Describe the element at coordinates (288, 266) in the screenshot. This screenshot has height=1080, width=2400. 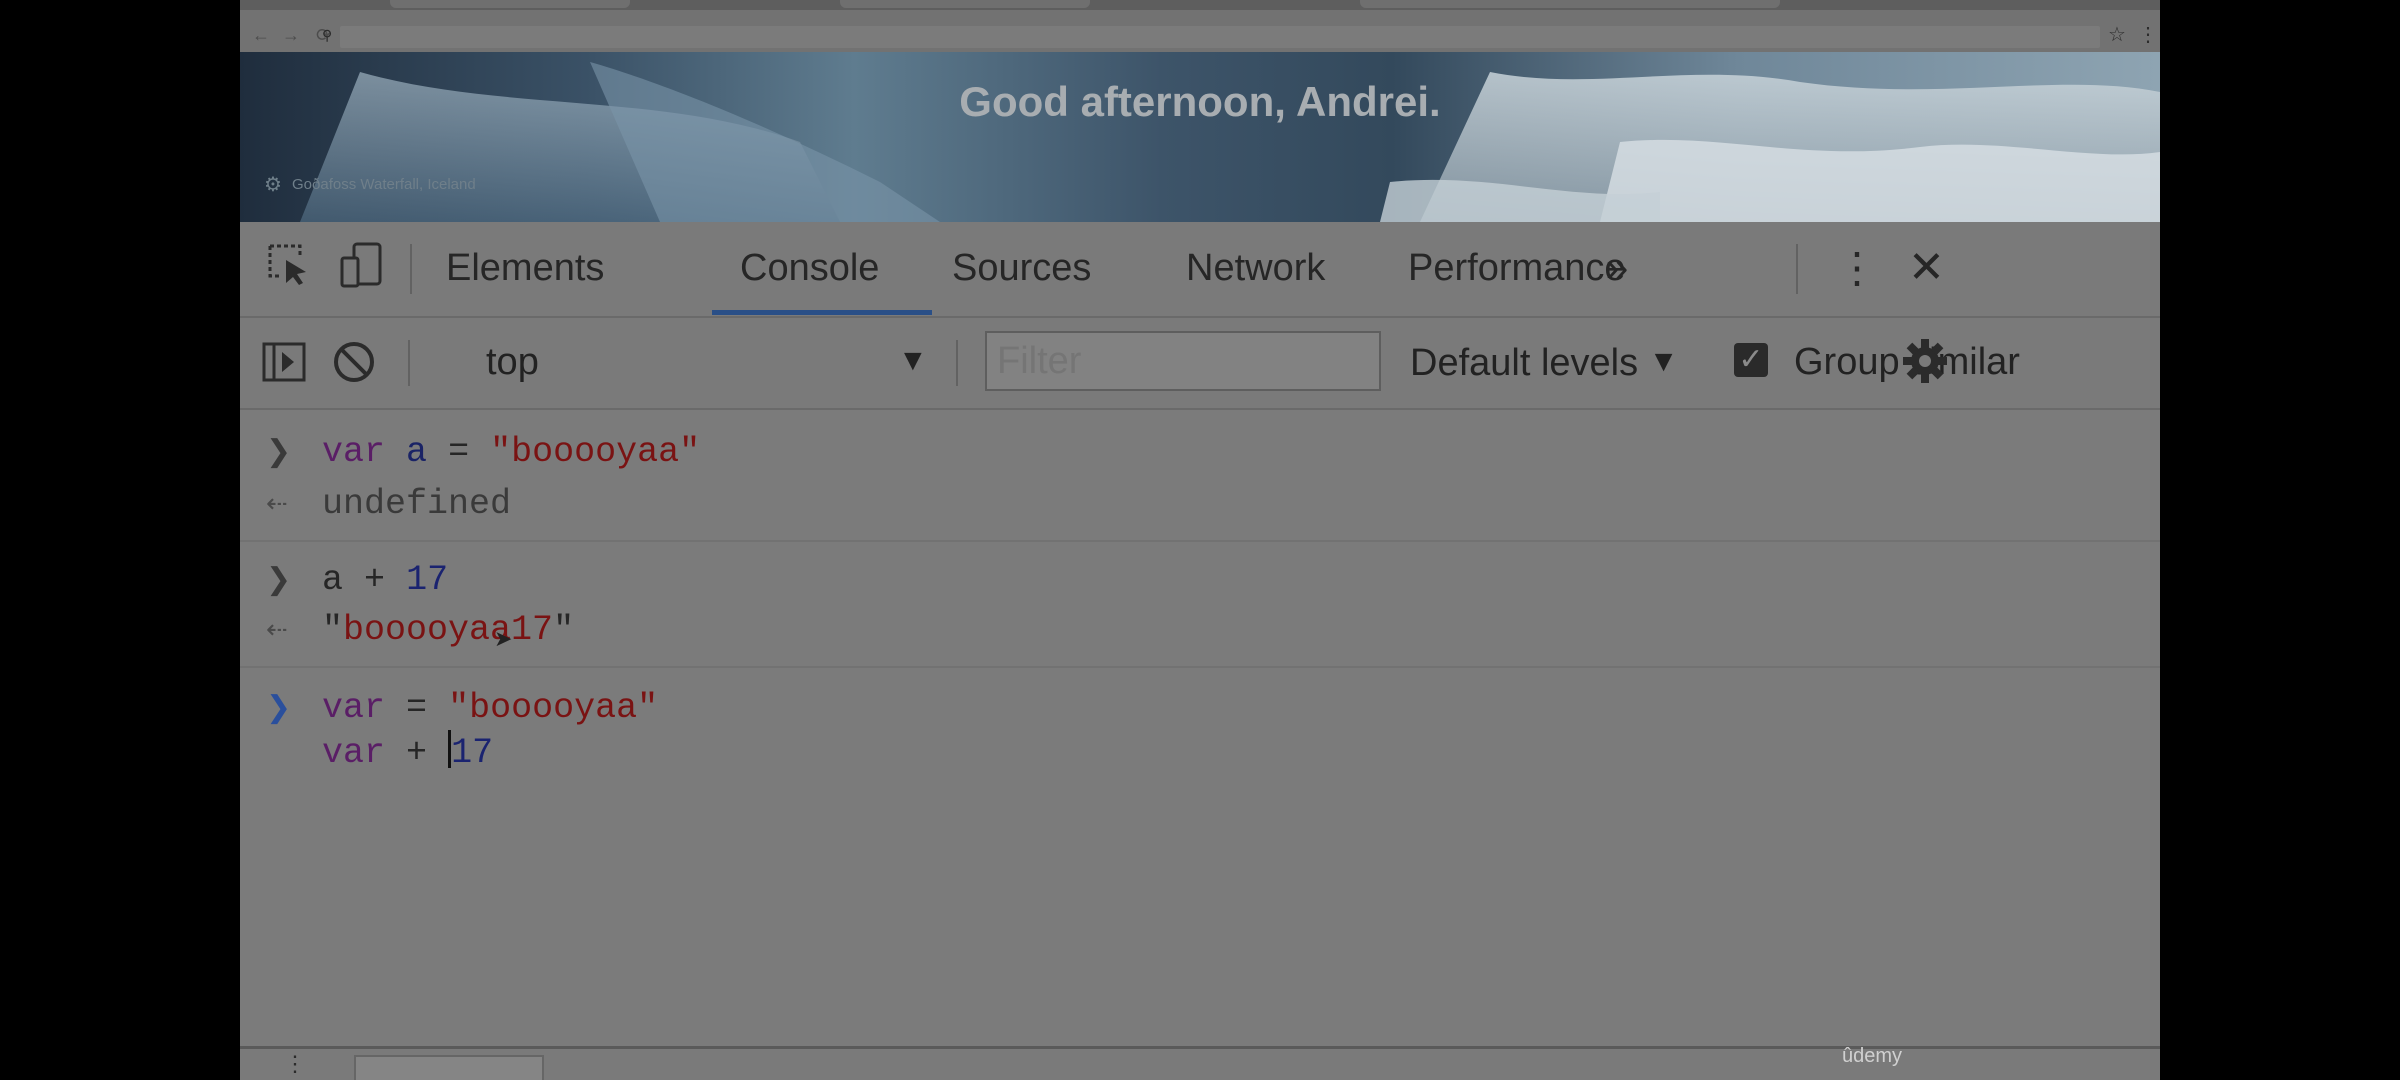
I see `inspect-element-icon` at that location.